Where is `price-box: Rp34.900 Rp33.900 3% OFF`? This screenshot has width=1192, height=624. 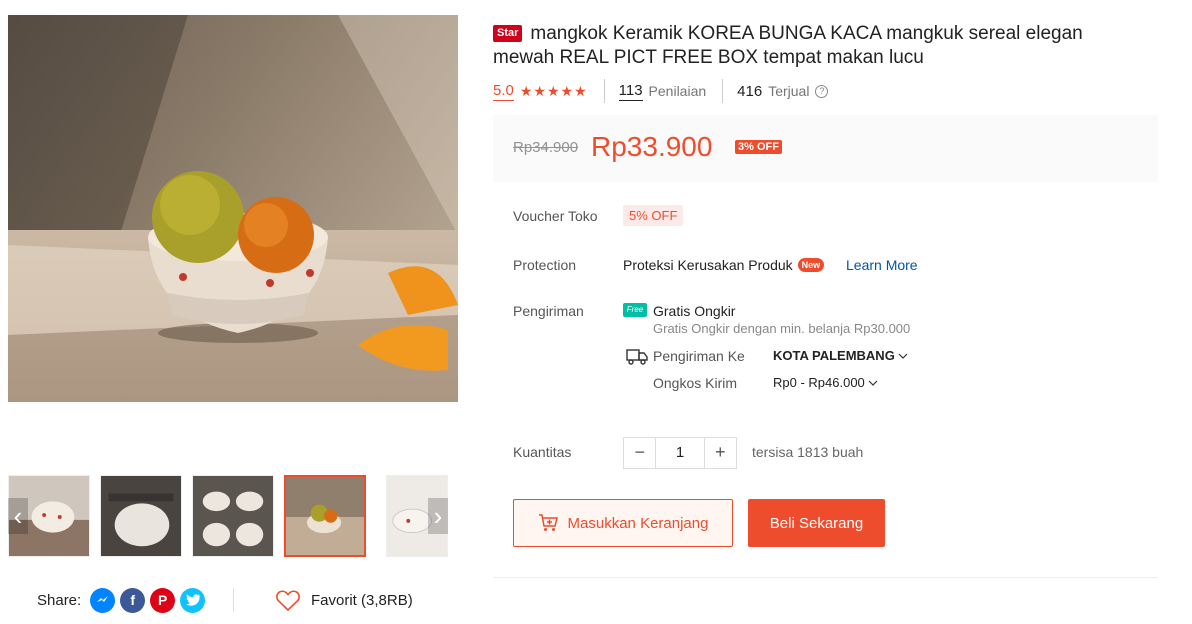 price-box: Rp34.900 Rp33.900 3% OFF is located at coordinates (825, 148).